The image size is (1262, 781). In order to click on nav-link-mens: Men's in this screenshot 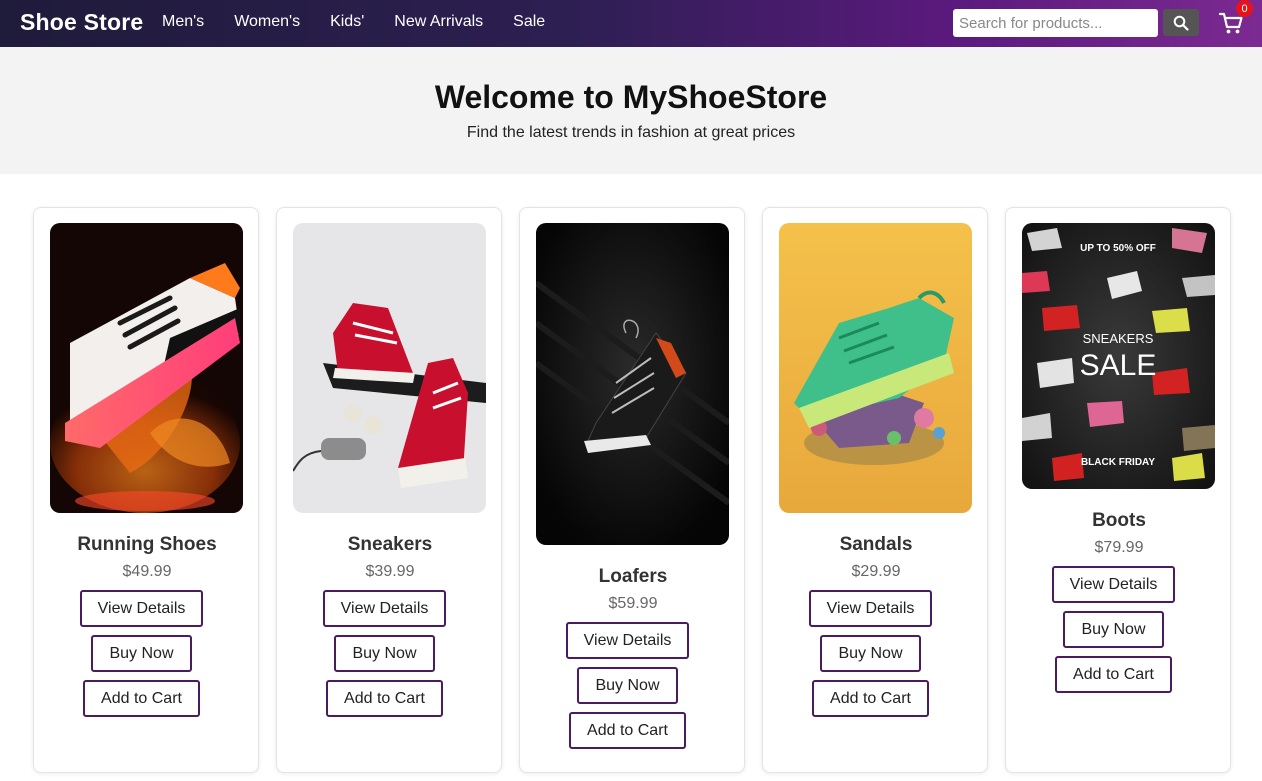, I will do `click(183, 22)`.